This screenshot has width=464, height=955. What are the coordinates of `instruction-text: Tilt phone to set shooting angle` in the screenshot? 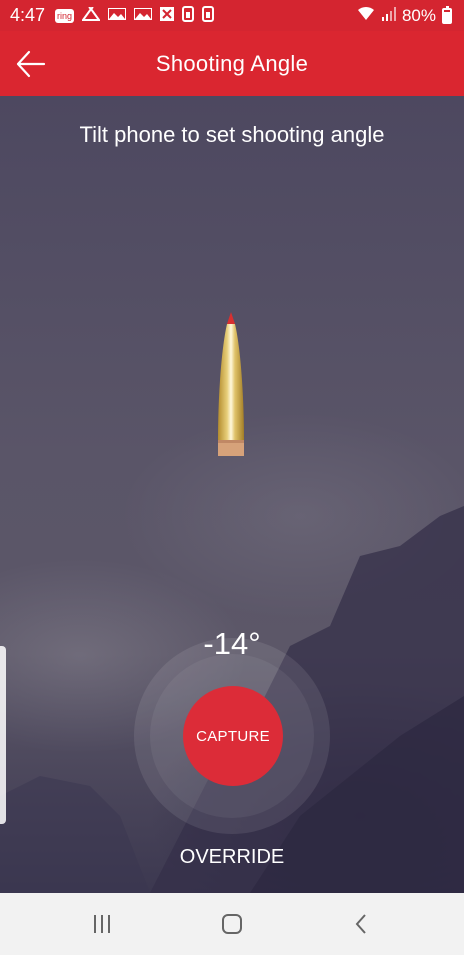 It's located at (232, 134).